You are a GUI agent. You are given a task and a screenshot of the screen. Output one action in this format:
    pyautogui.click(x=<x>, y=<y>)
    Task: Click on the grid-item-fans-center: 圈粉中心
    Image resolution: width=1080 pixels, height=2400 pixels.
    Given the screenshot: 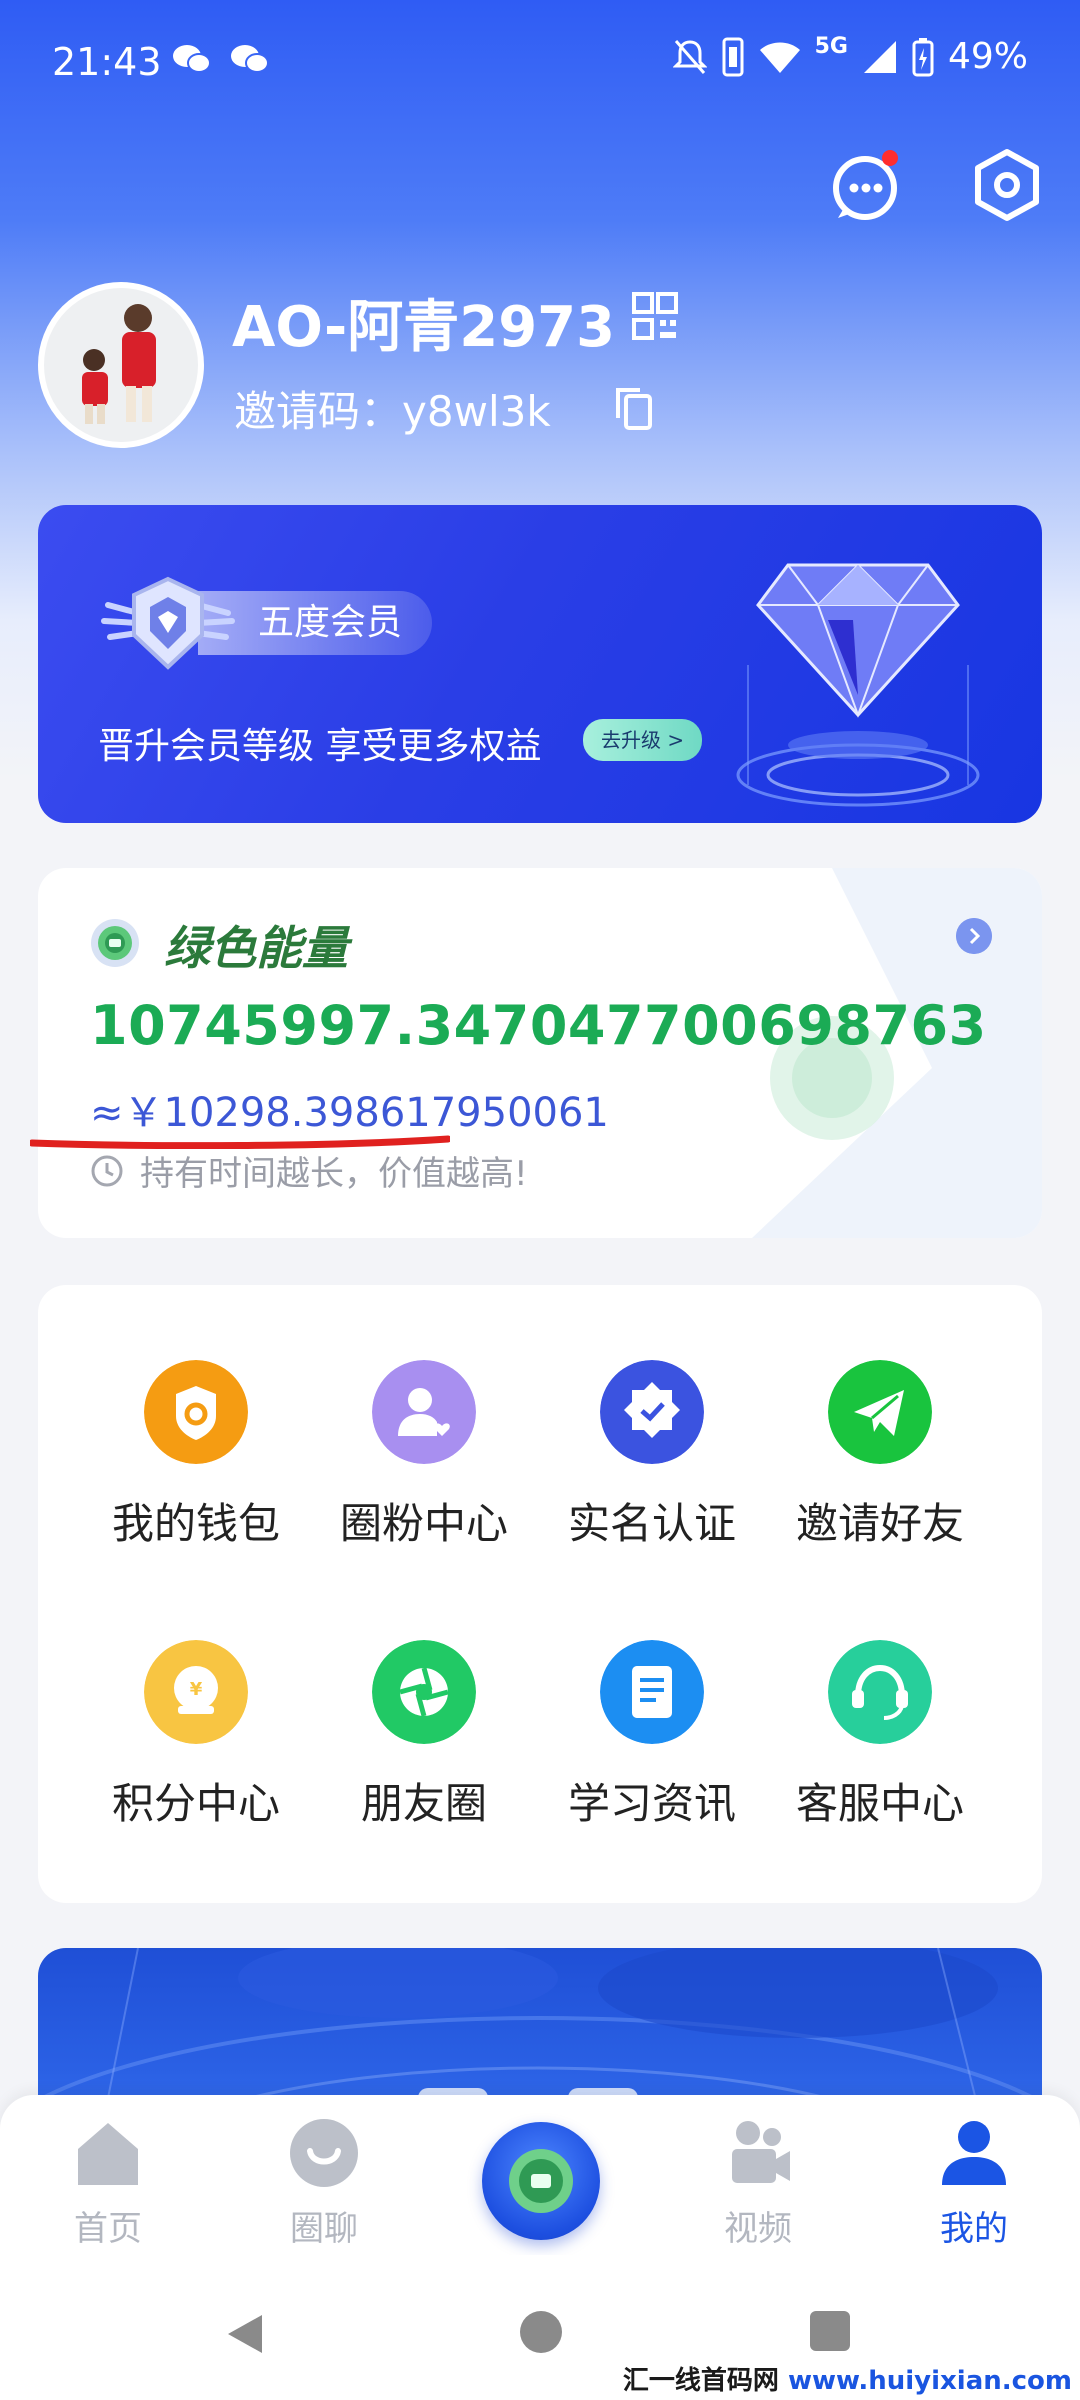 What is the action you would take?
    pyautogui.click(x=424, y=1460)
    